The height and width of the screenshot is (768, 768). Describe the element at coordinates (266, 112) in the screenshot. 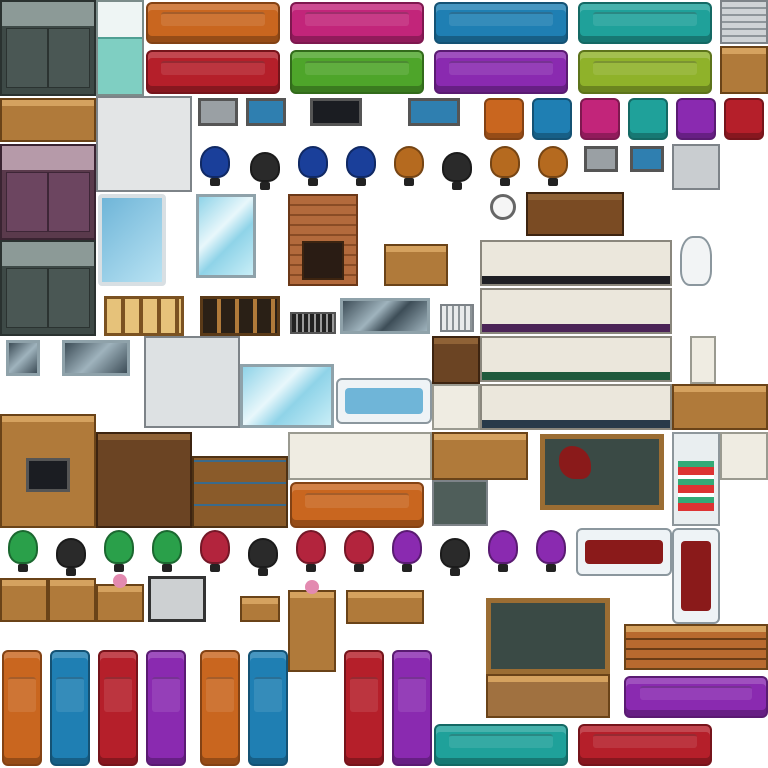

I see `laptop-blue` at that location.